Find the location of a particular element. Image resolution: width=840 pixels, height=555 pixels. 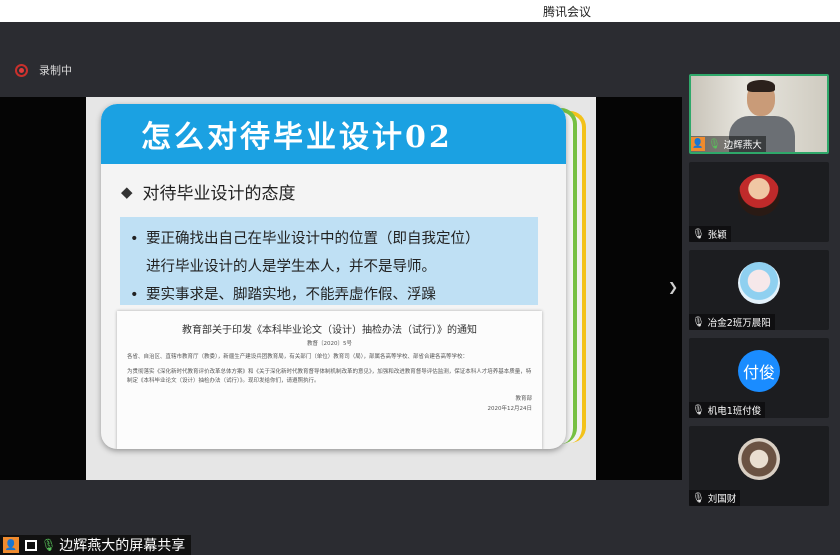

screen-share-icon is located at coordinates (31, 545).